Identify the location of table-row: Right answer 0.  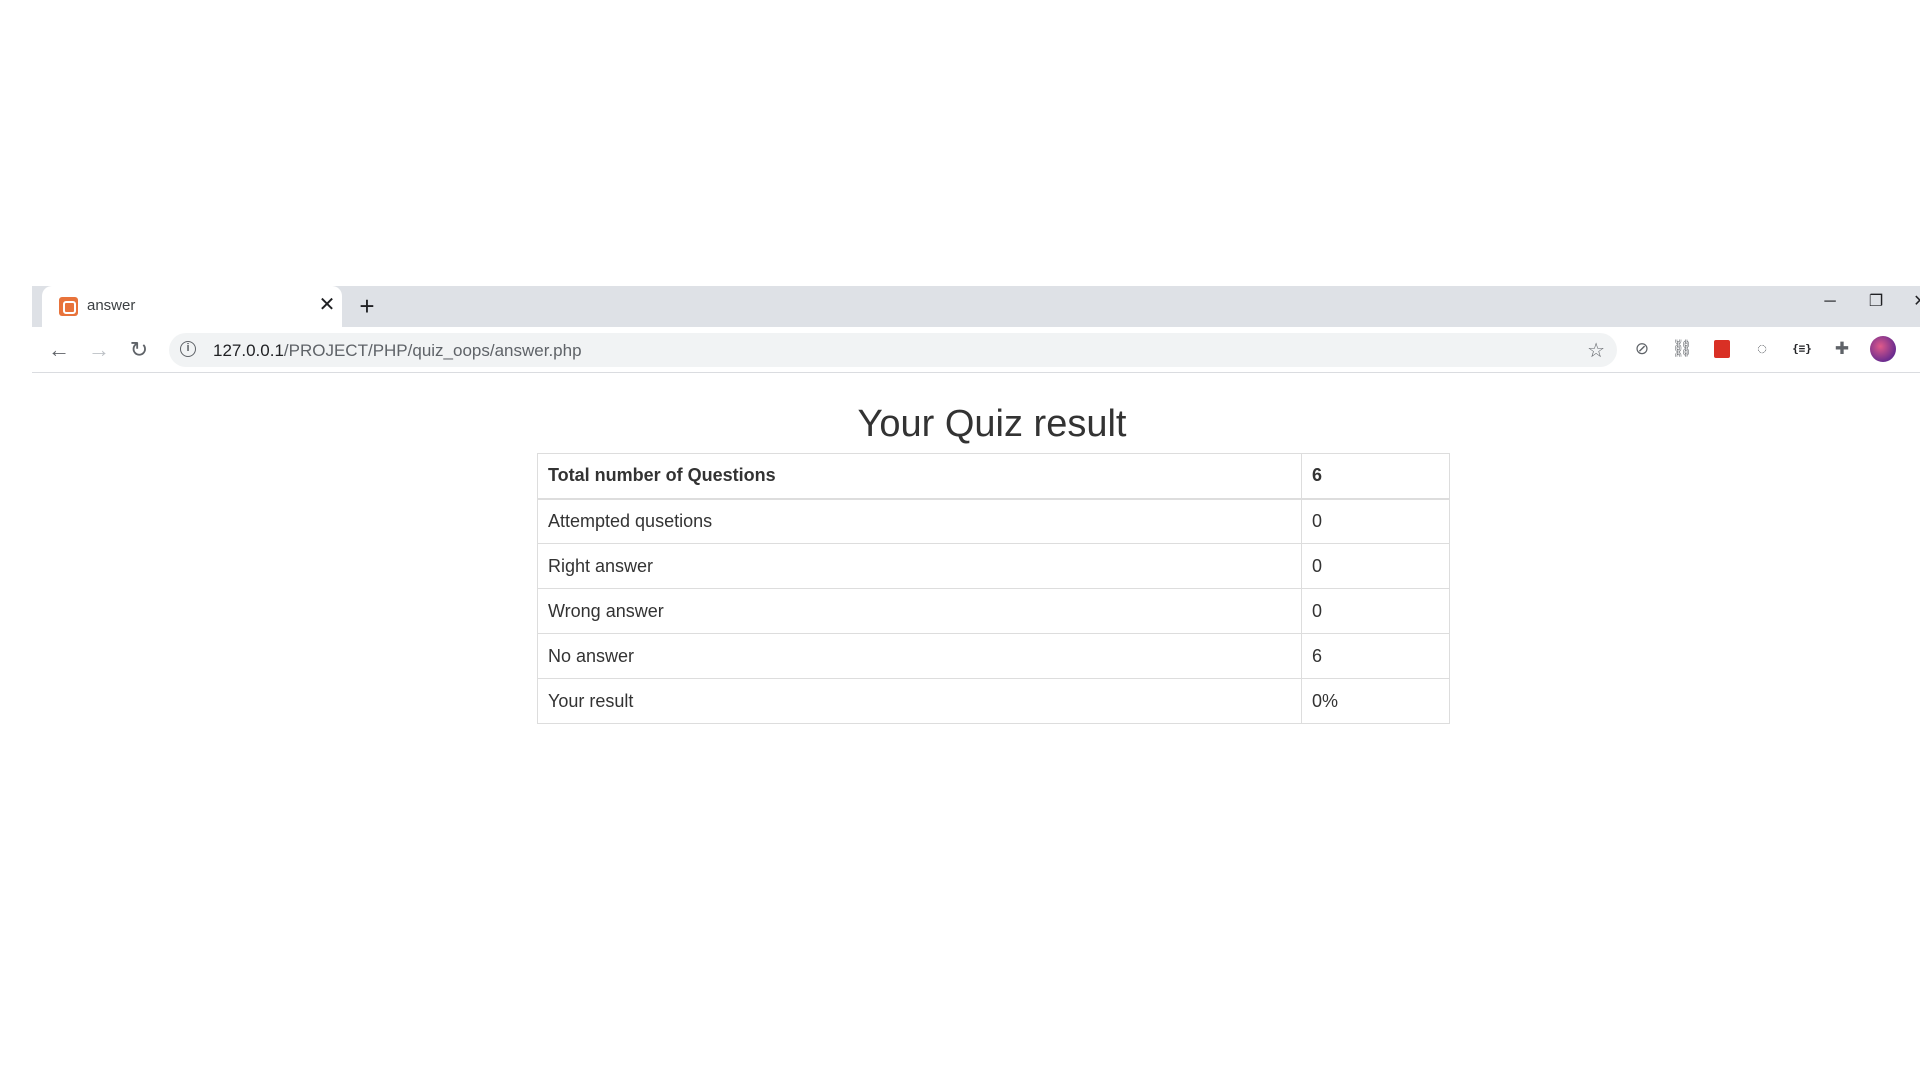
(993, 566).